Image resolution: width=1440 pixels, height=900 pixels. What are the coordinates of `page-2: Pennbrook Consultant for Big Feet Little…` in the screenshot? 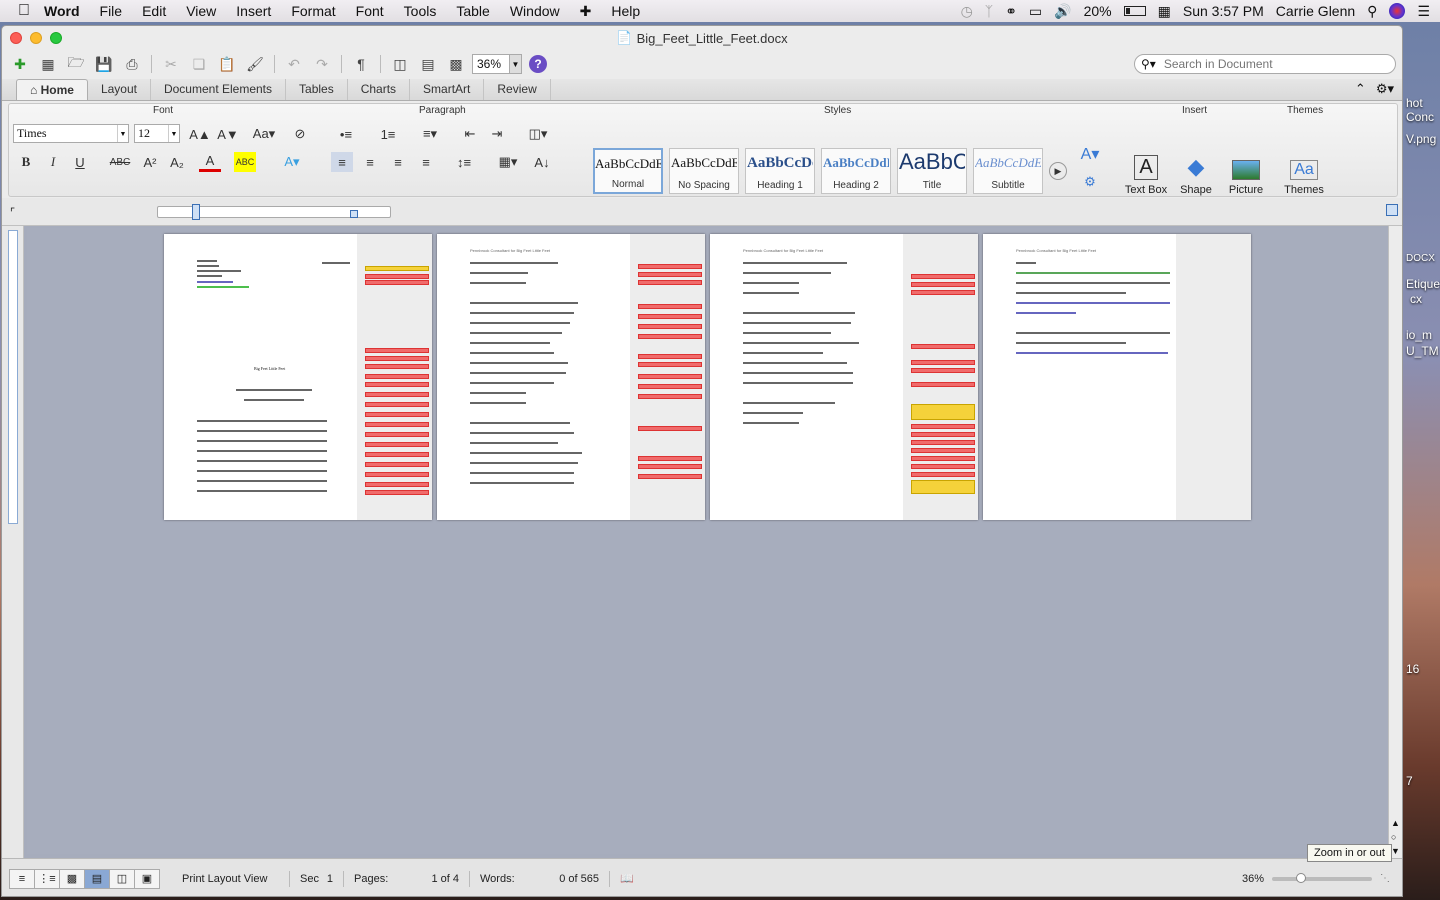 It's located at (571, 377).